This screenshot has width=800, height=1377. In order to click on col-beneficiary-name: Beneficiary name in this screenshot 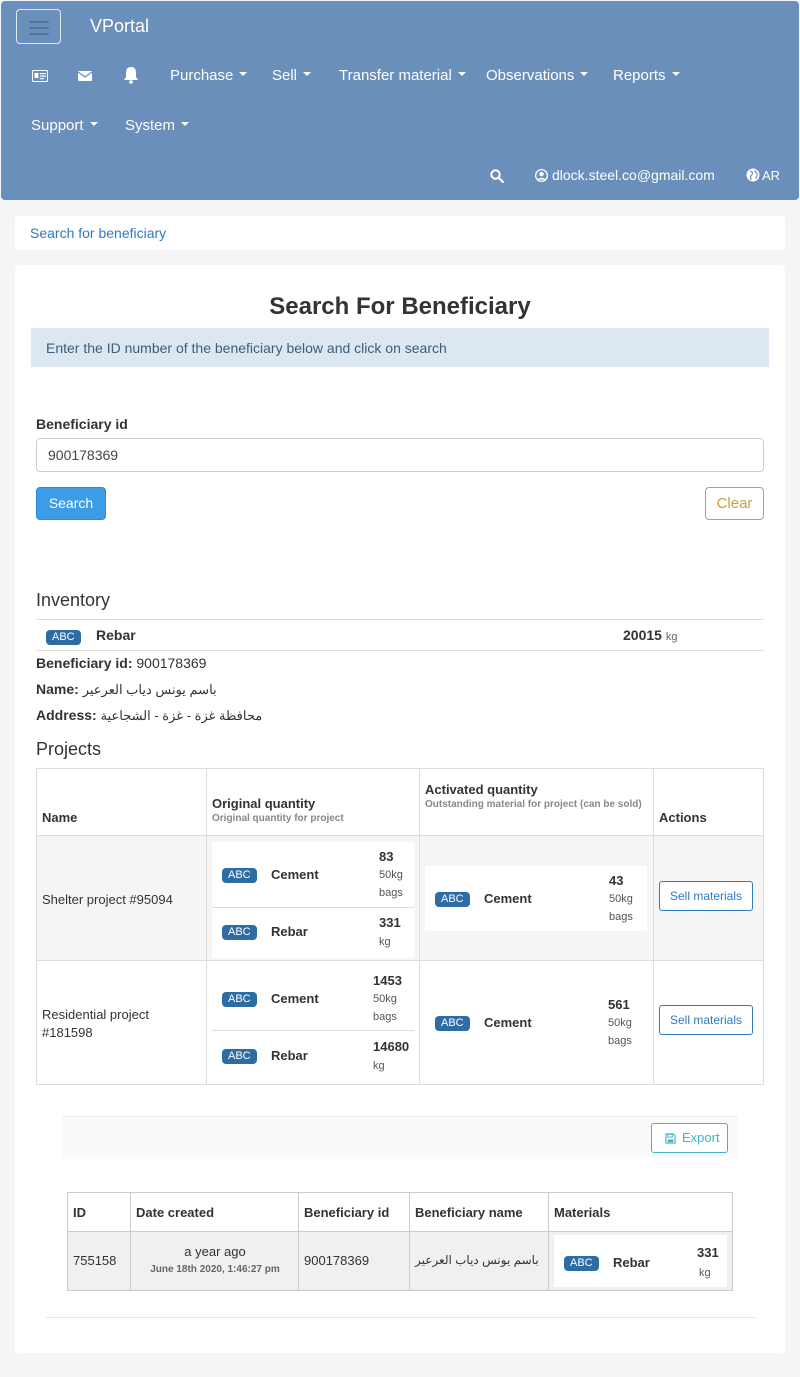, I will do `click(469, 1212)`.